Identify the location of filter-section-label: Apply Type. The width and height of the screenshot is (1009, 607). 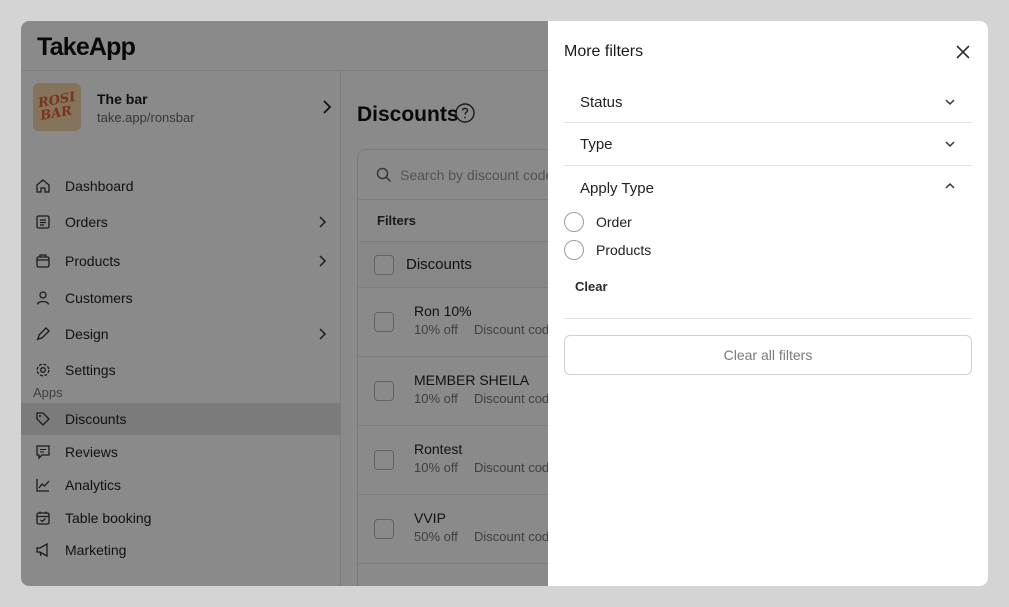
(617, 188).